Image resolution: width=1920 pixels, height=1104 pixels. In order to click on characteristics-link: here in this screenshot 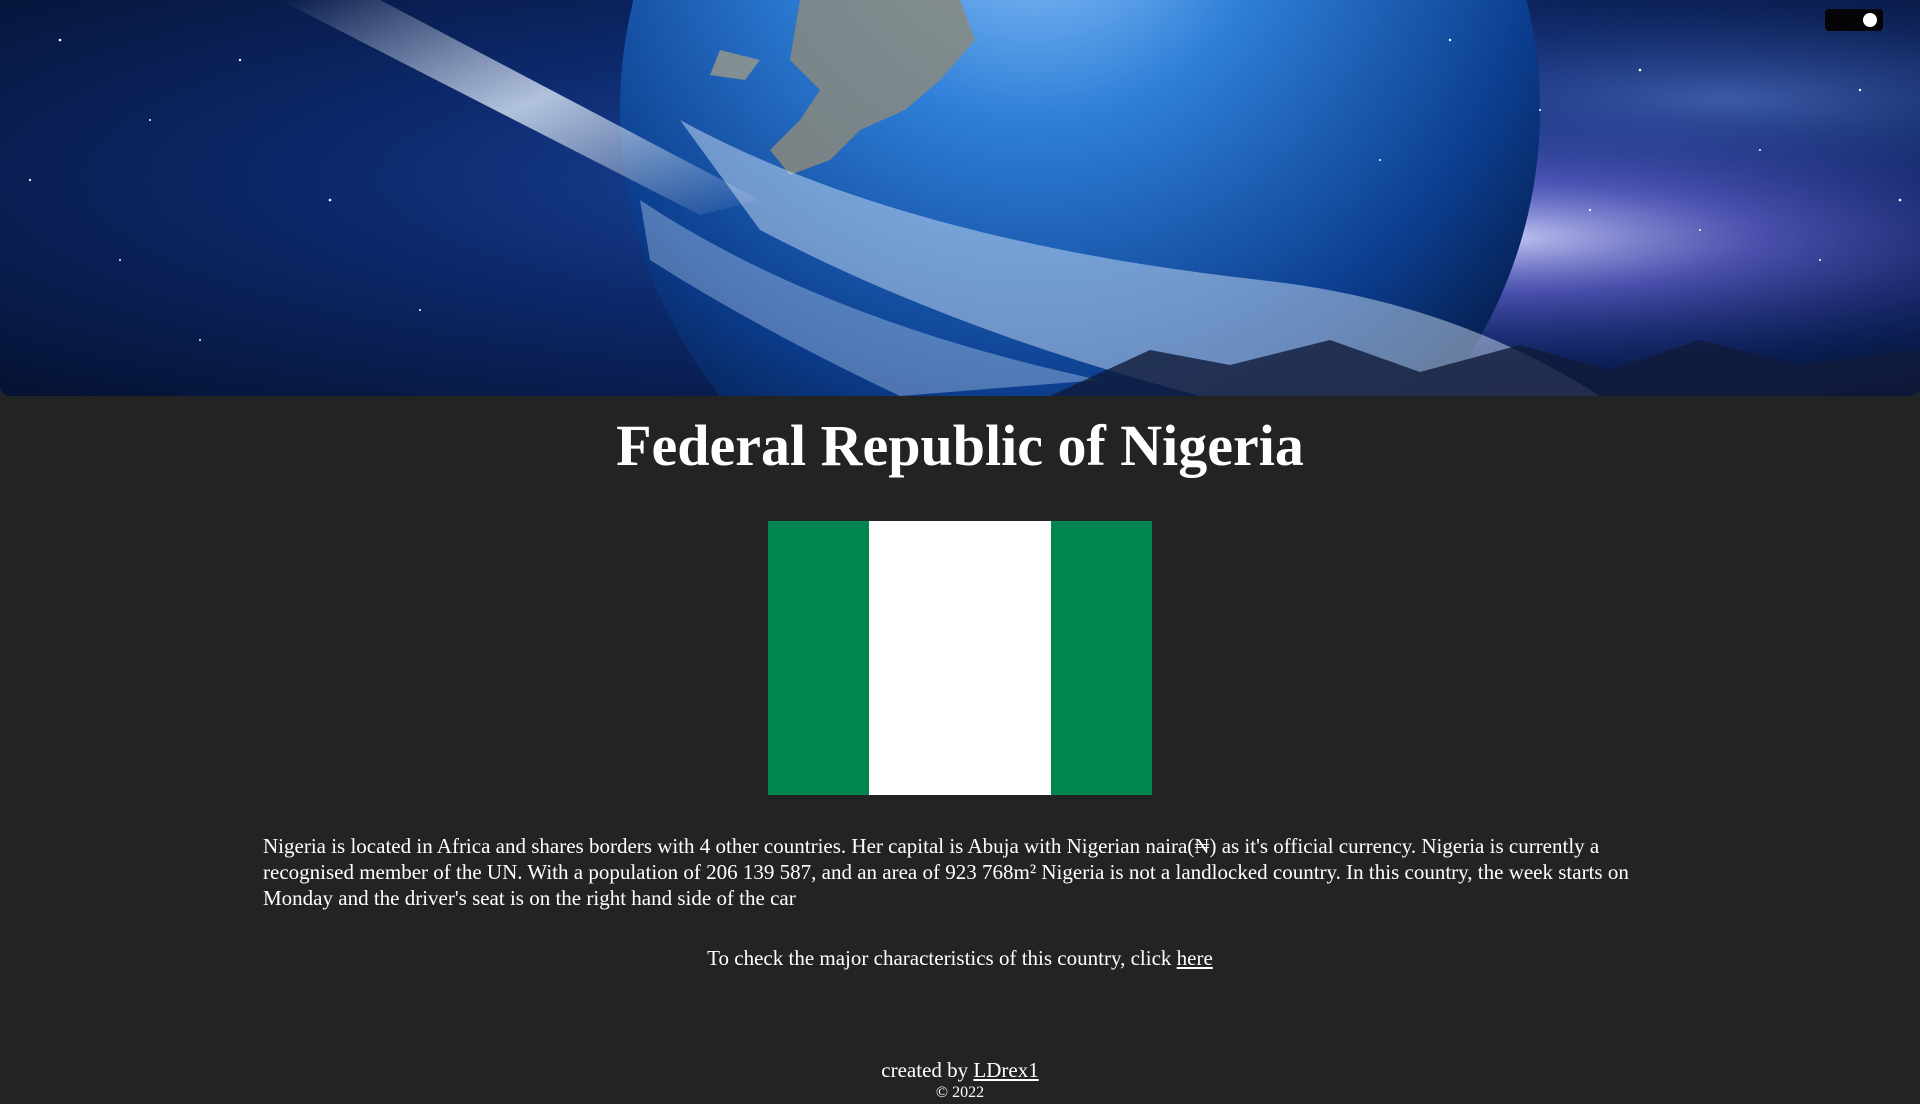, I will do `click(1195, 958)`.